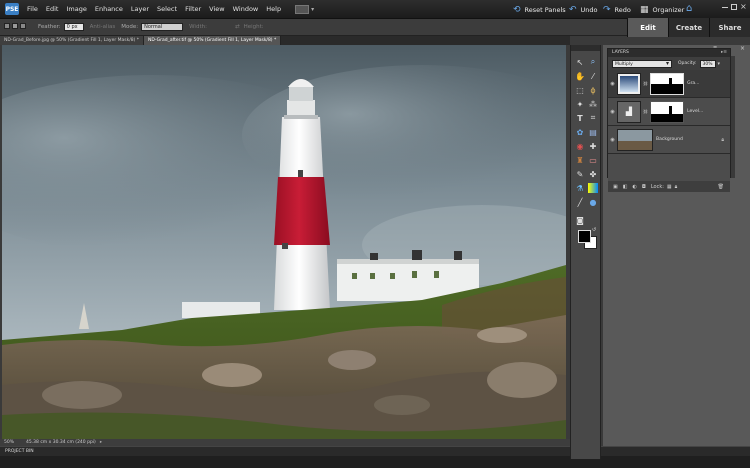  I want to click on collapse-icon: ▸≡, so click(724, 53).